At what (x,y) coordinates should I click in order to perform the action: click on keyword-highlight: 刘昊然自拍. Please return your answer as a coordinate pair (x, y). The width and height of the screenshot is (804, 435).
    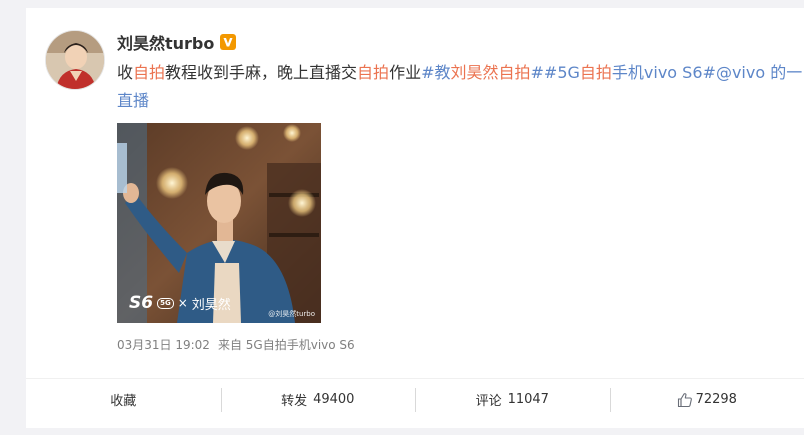
    Looking at the image, I should click on (490, 72).